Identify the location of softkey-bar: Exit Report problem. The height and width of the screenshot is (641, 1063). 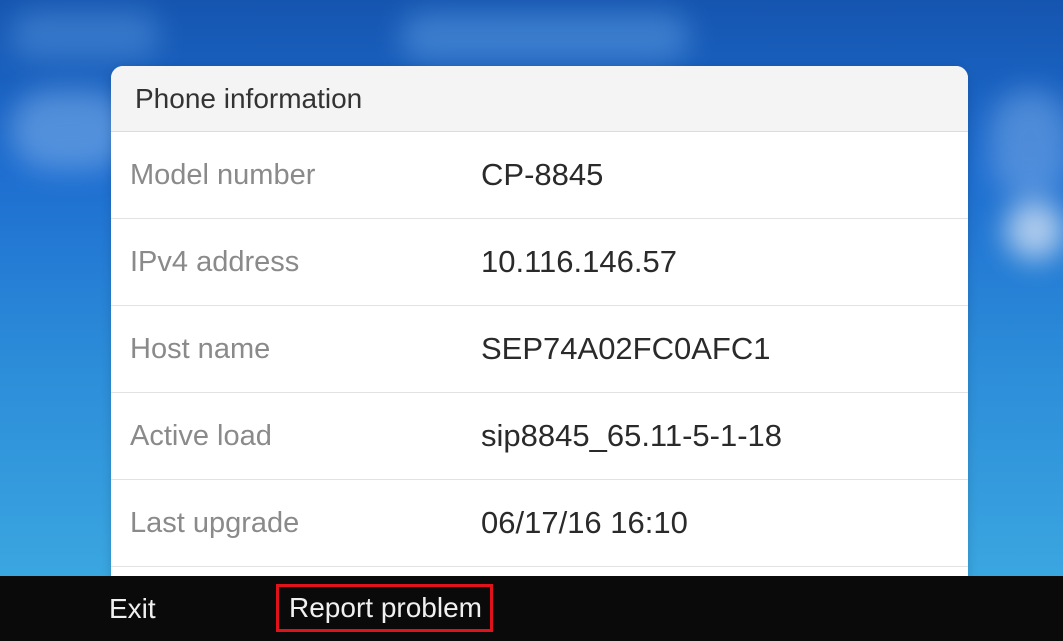
(531, 608).